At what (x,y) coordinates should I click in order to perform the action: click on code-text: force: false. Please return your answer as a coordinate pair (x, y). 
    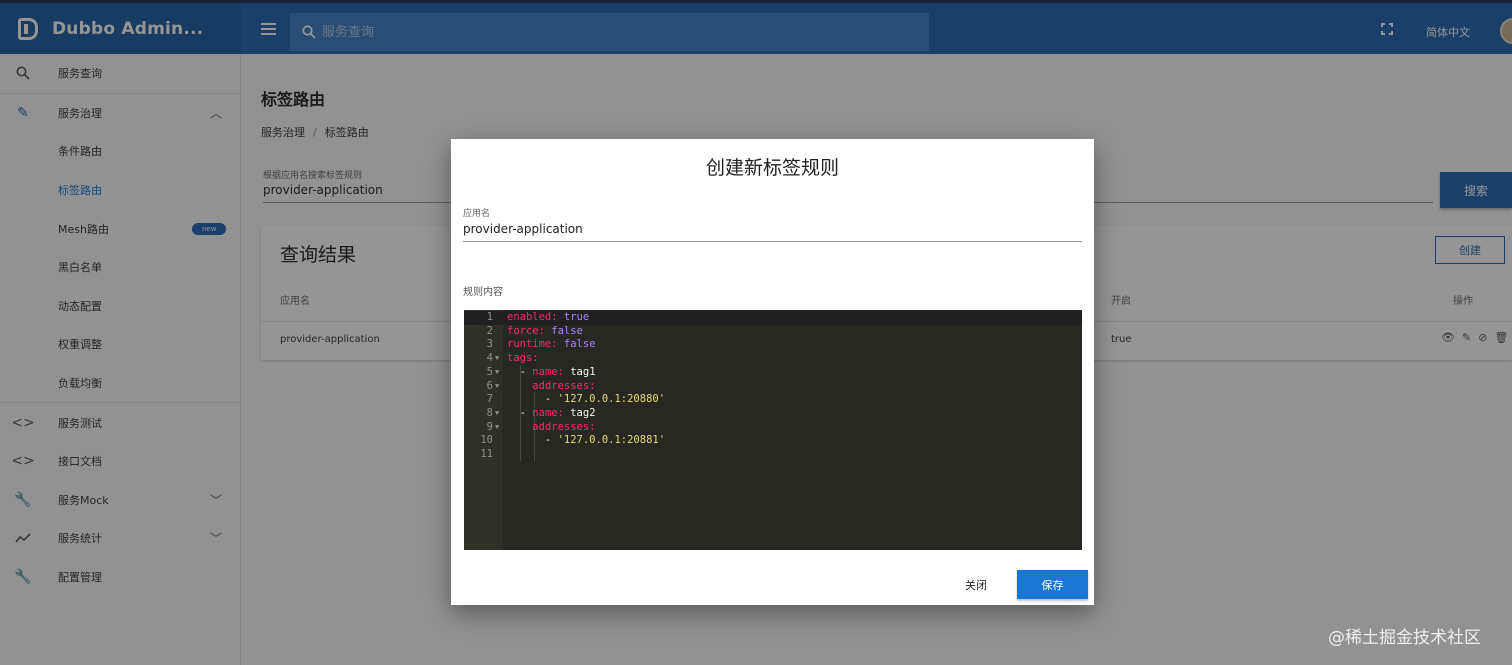
    Looking at the image, I should click on (545, 330).